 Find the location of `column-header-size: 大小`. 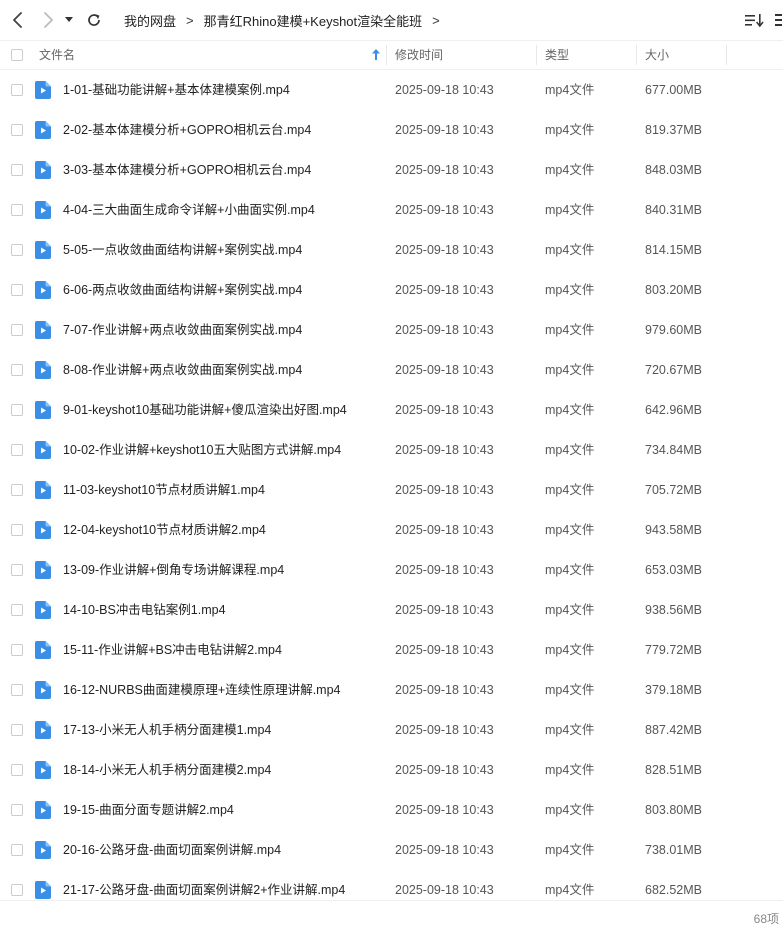

column-header-size: 大小 is located at coordinates (657, 55).